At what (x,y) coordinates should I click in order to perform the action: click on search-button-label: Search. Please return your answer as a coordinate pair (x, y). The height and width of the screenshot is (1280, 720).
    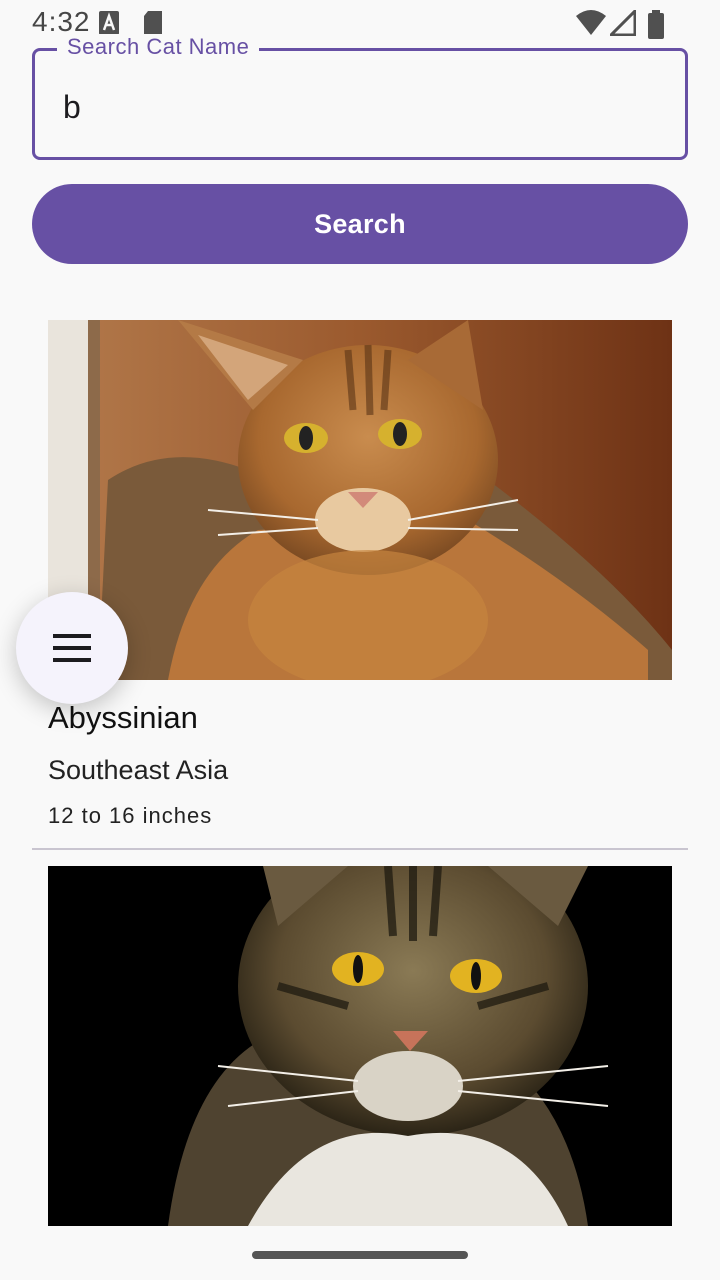
    Looking at the image, I should click on (360, 223).